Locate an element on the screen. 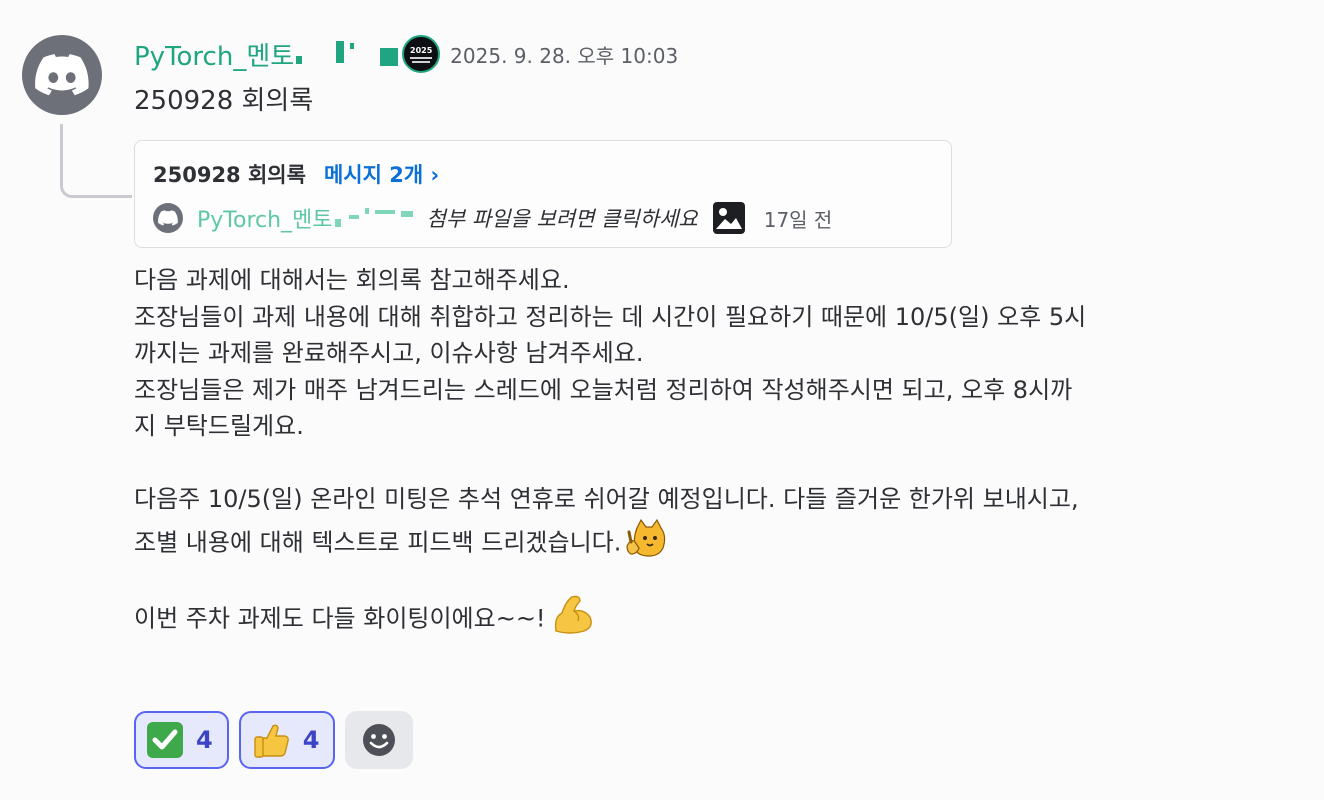 This screenshot has height=800, width=1324. author-avatar is located at coordinates (62, 75).